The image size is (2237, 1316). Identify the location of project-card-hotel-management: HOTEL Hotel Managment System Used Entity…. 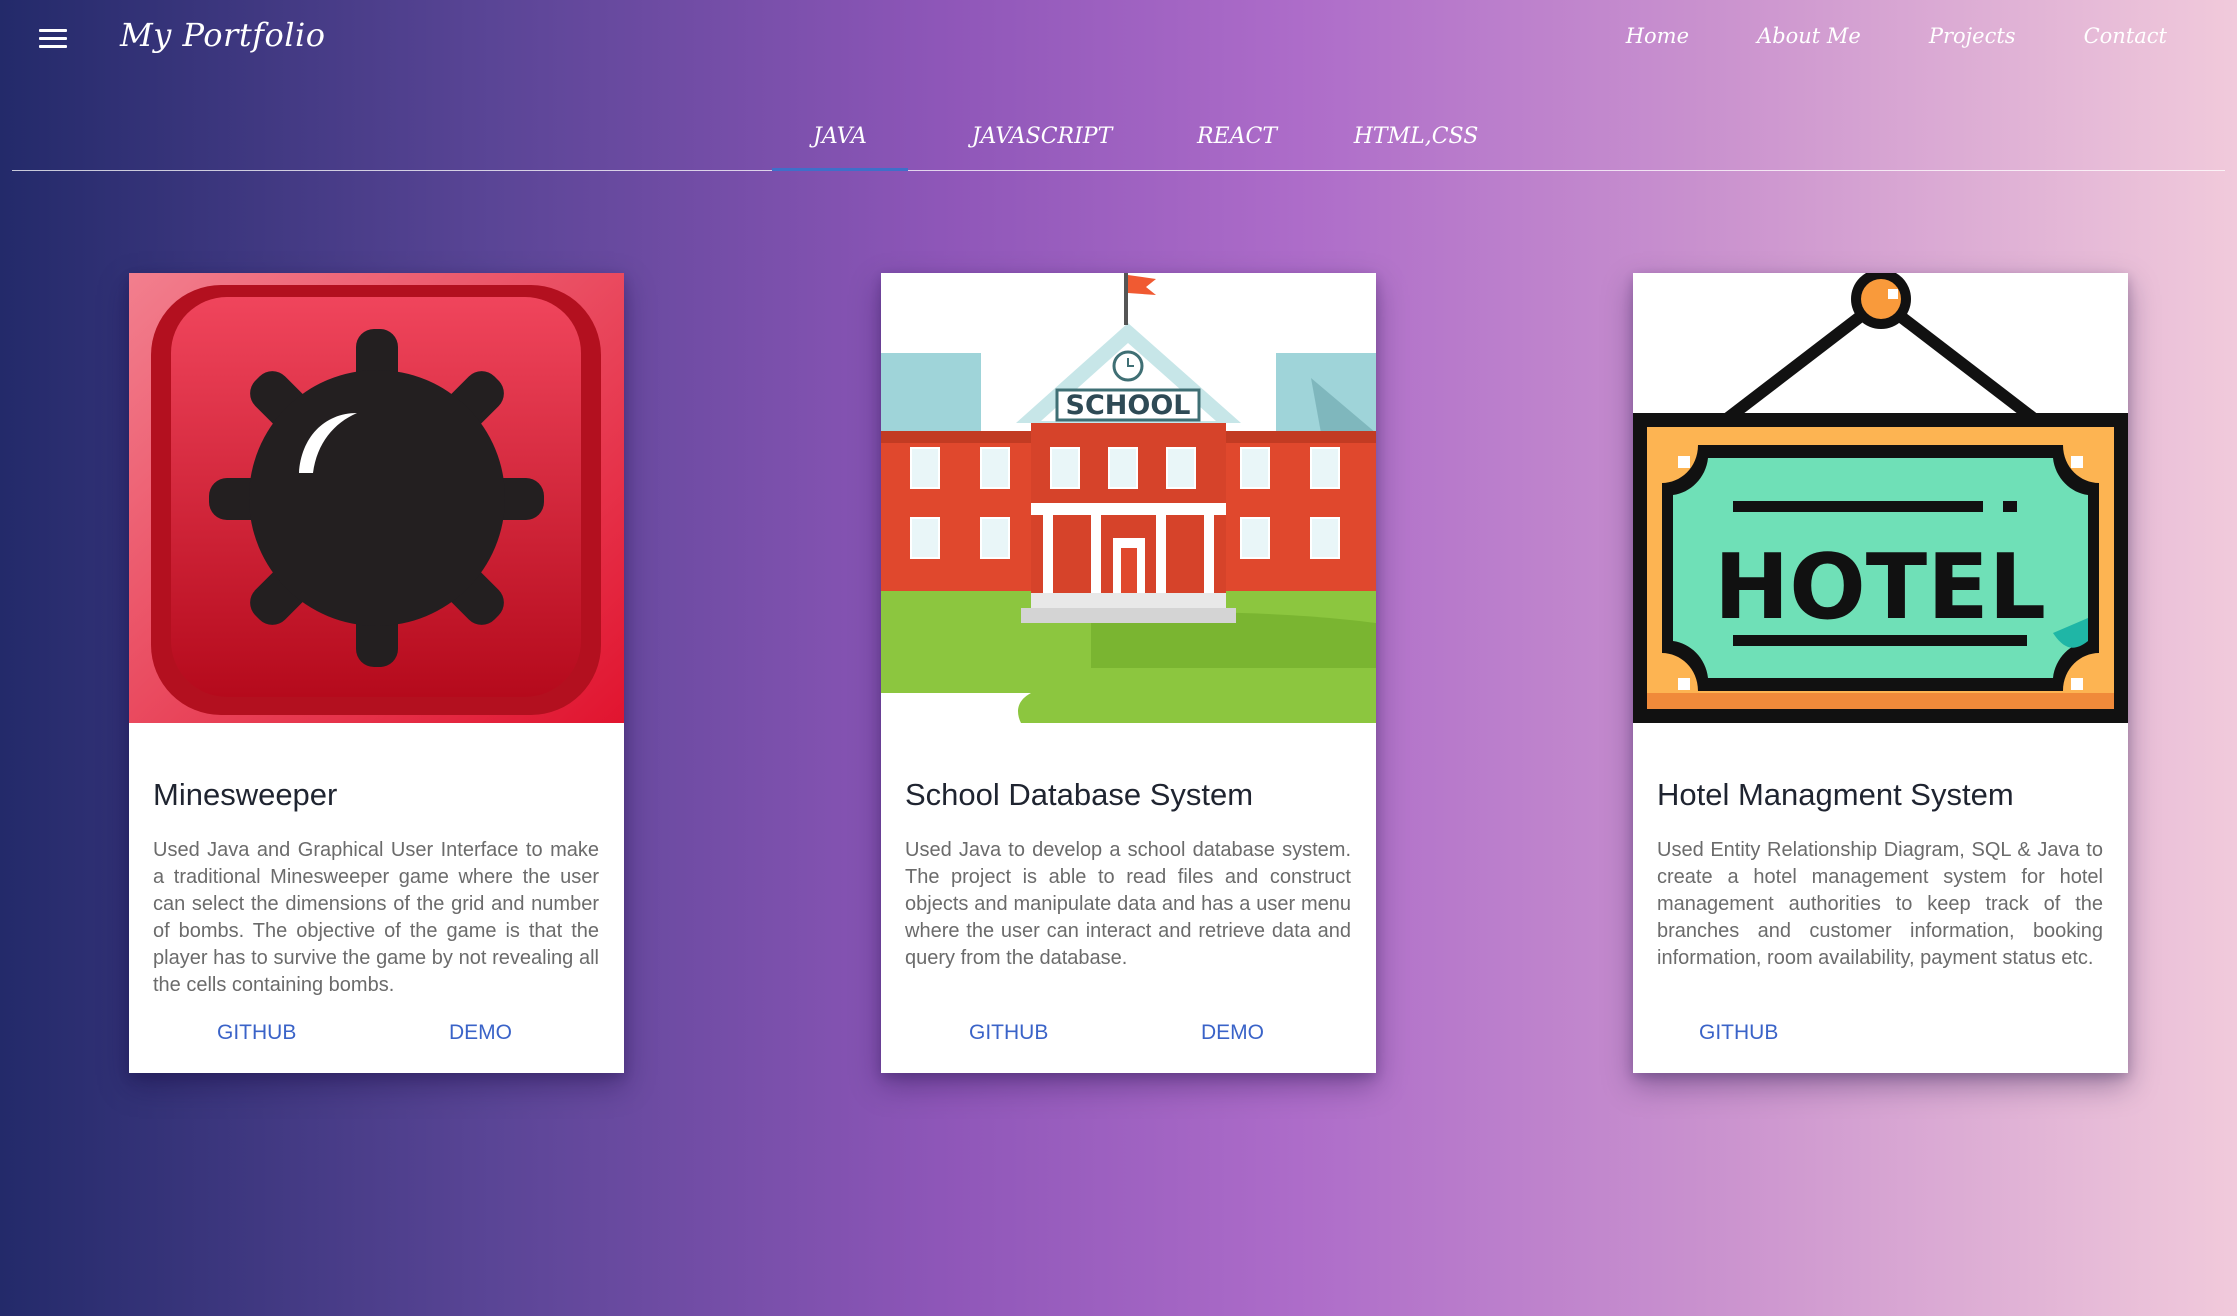
(1880, 673).